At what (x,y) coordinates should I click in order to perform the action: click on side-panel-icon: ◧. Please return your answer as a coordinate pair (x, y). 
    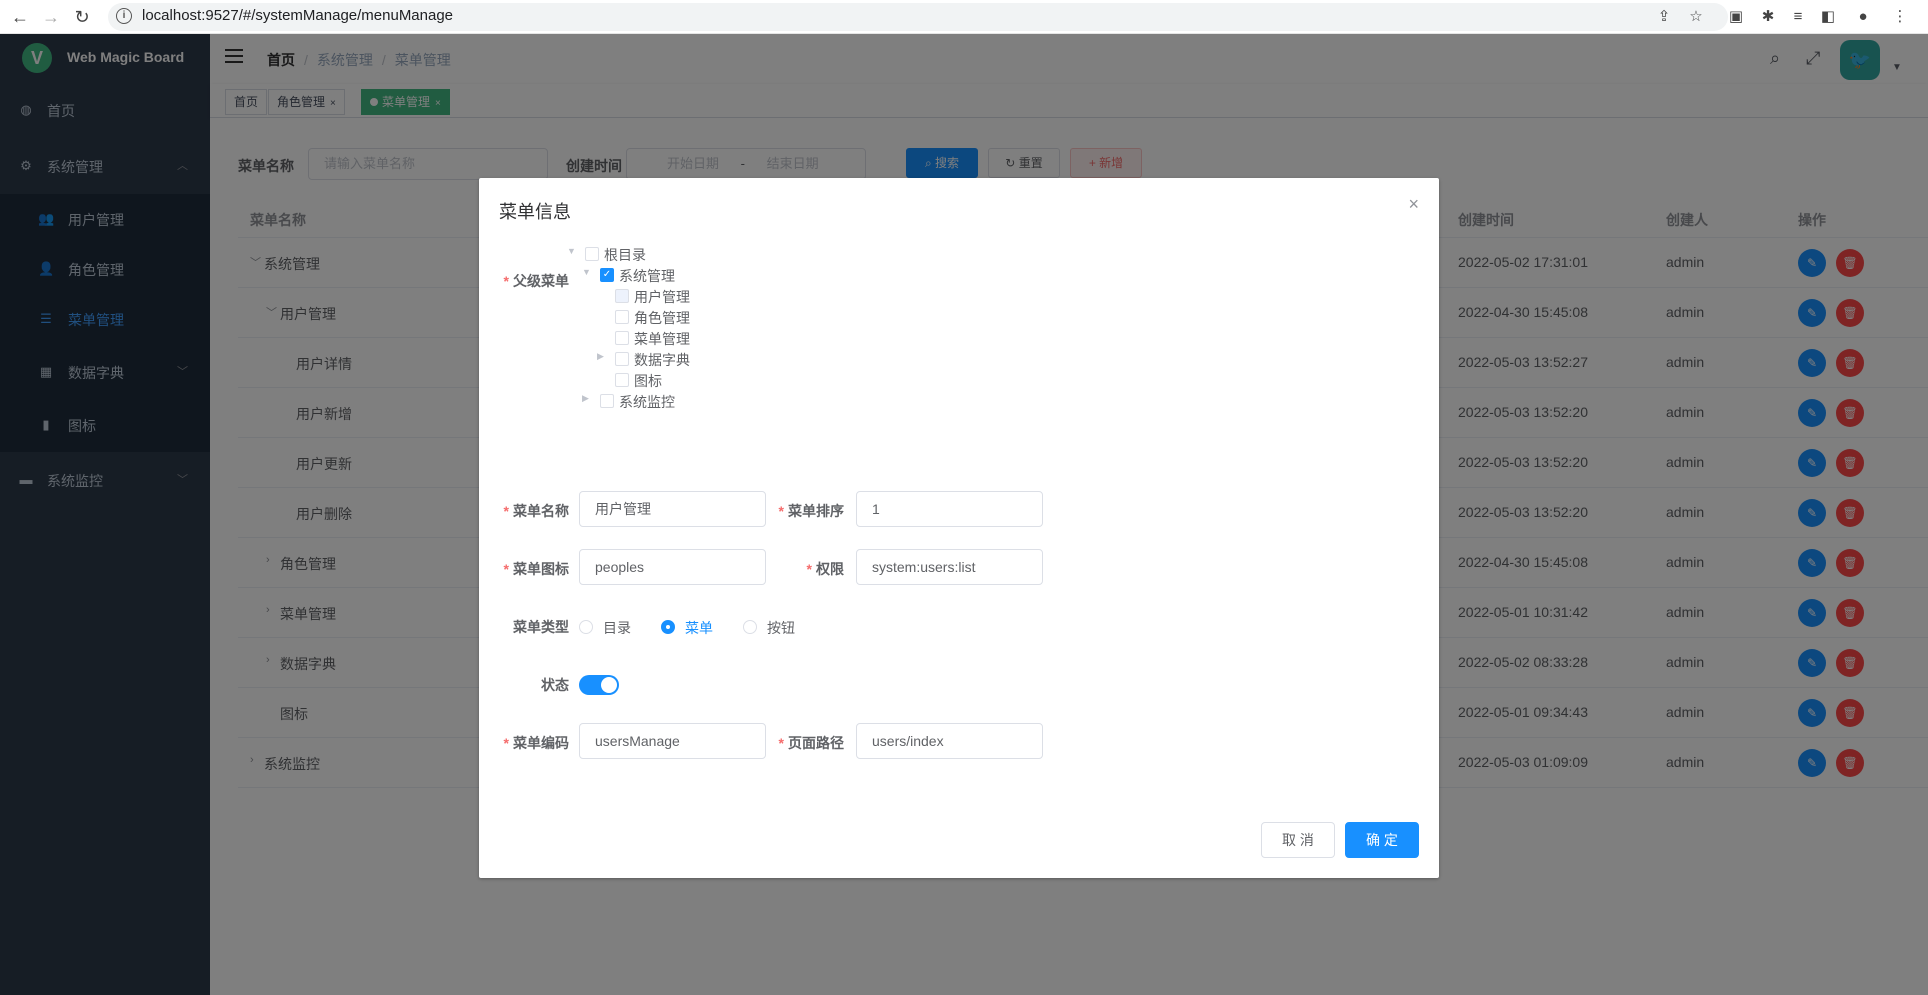
    Looking at the image, I should click on (1828, 17).